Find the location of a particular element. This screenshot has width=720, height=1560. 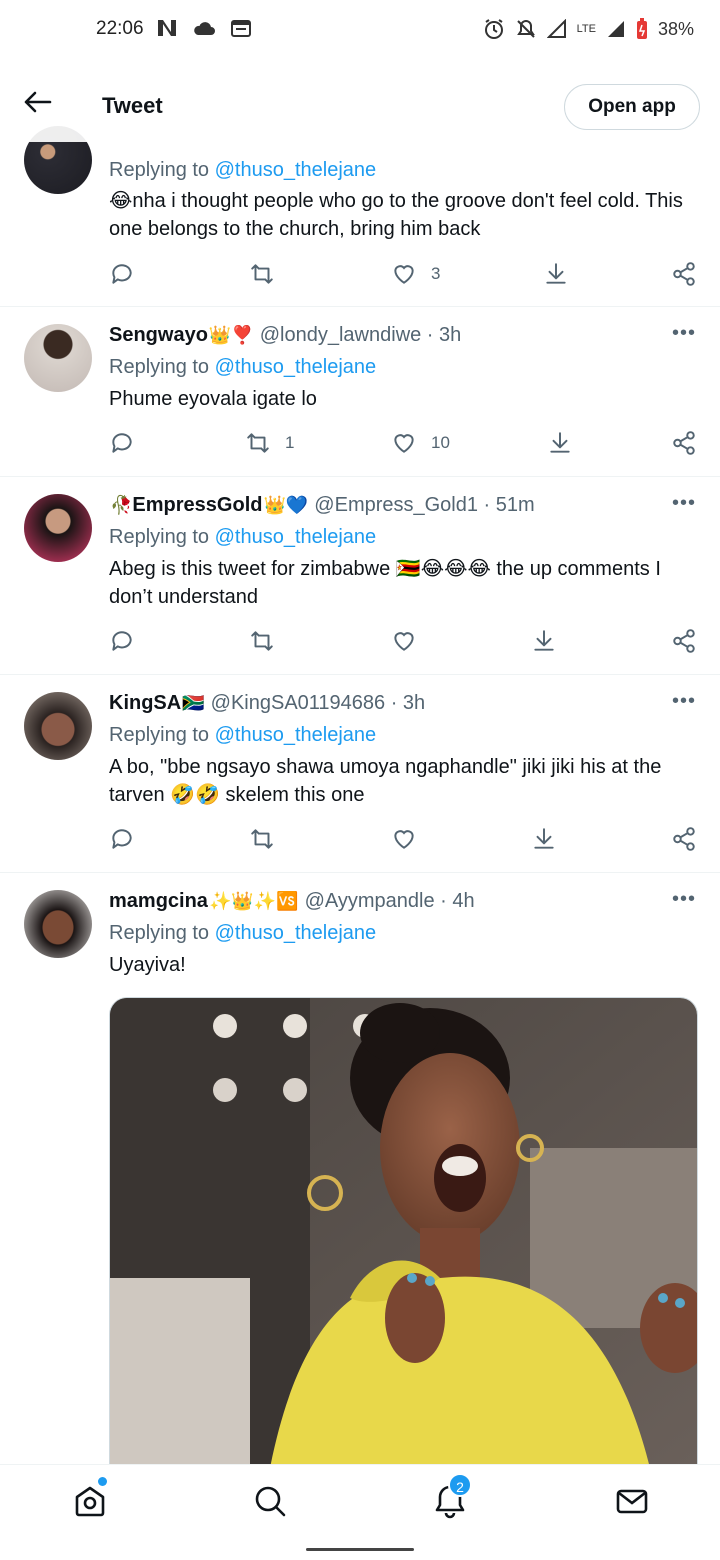

display-name: KingSA is located at coordinates (145, 703).